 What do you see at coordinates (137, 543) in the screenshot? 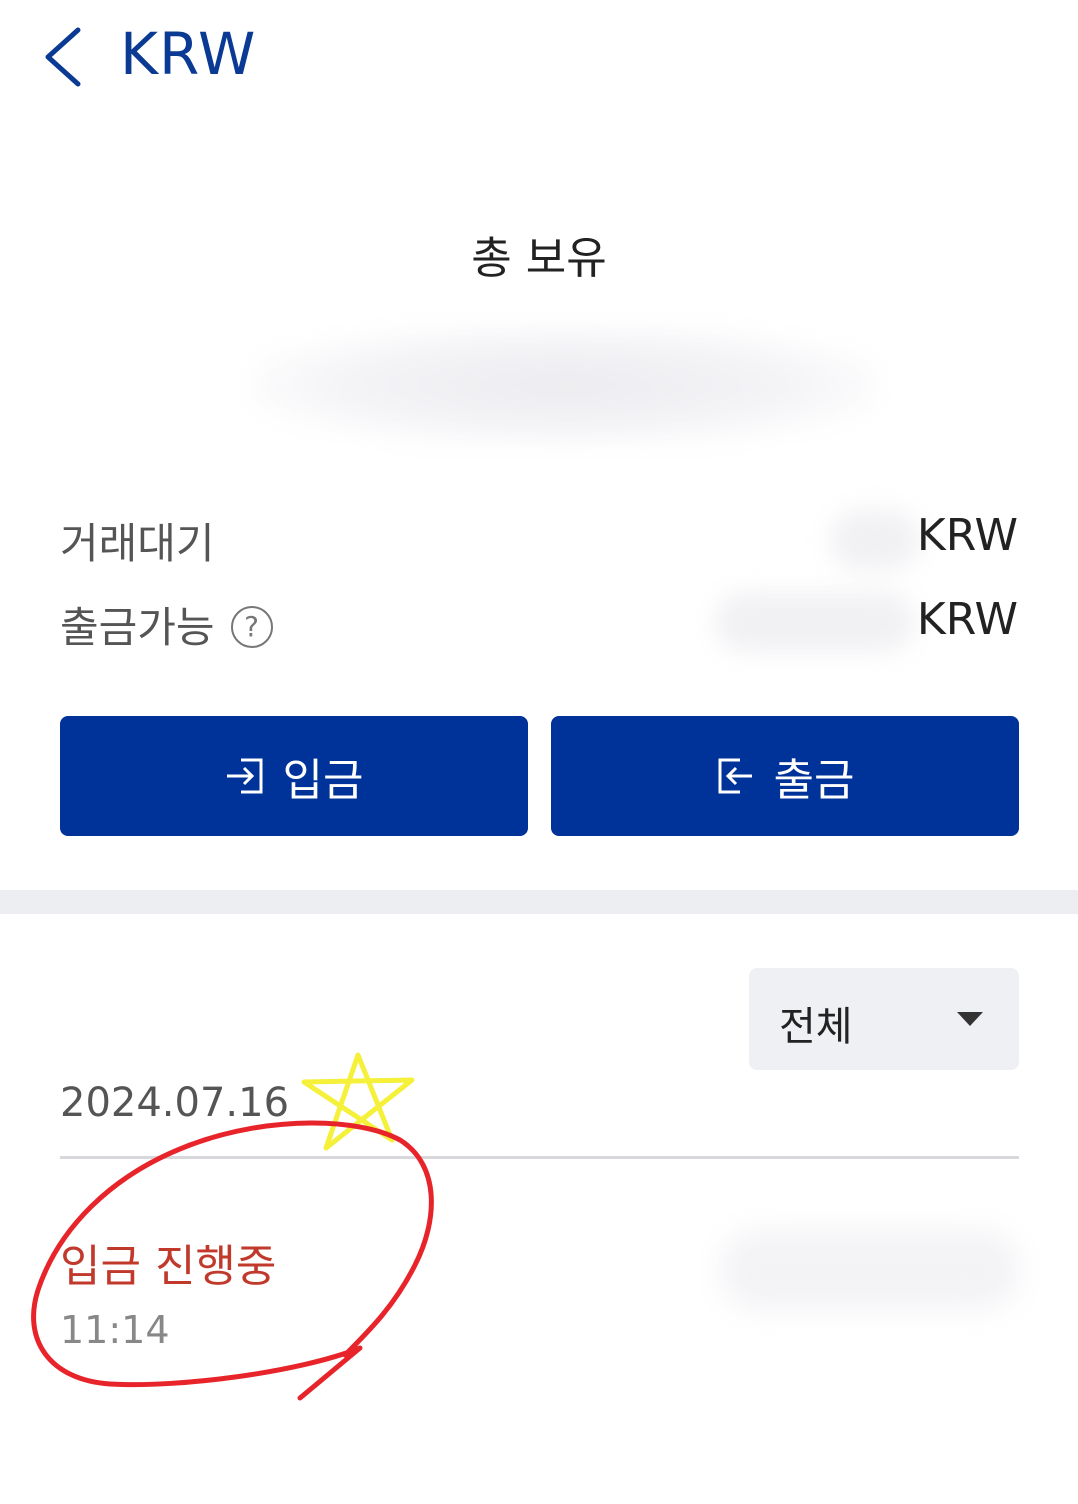
I see `pending-trade-label: 거래대기` at bounding box center [137, 543].